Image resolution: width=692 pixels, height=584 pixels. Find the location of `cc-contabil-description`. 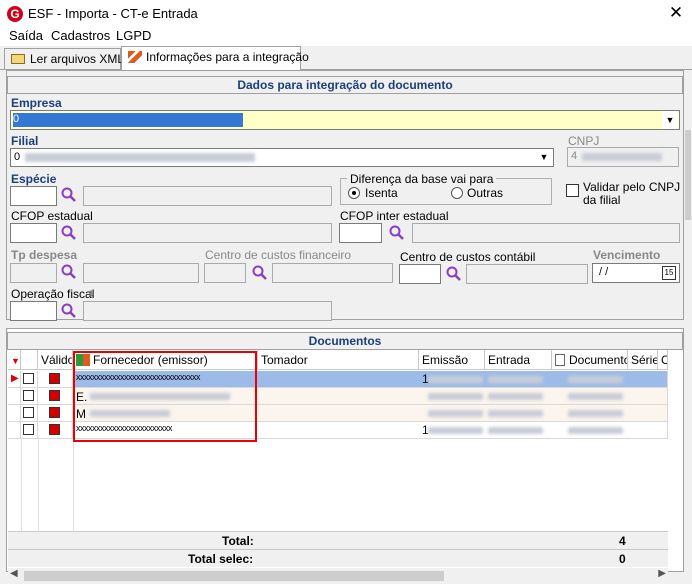

cc-contabil-description is located at coordinates (527, 274).